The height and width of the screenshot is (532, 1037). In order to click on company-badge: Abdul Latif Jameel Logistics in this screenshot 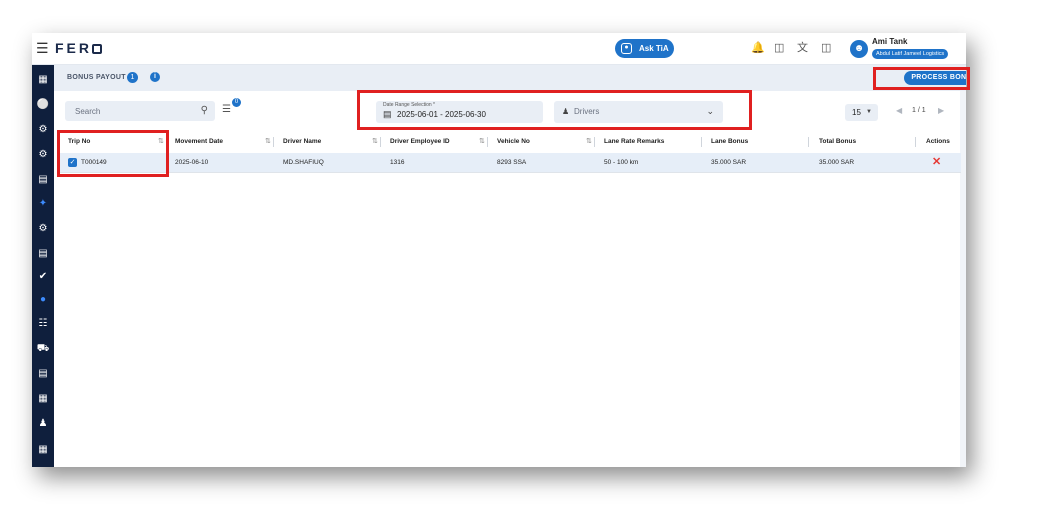, I will do `click(910, 54)`.